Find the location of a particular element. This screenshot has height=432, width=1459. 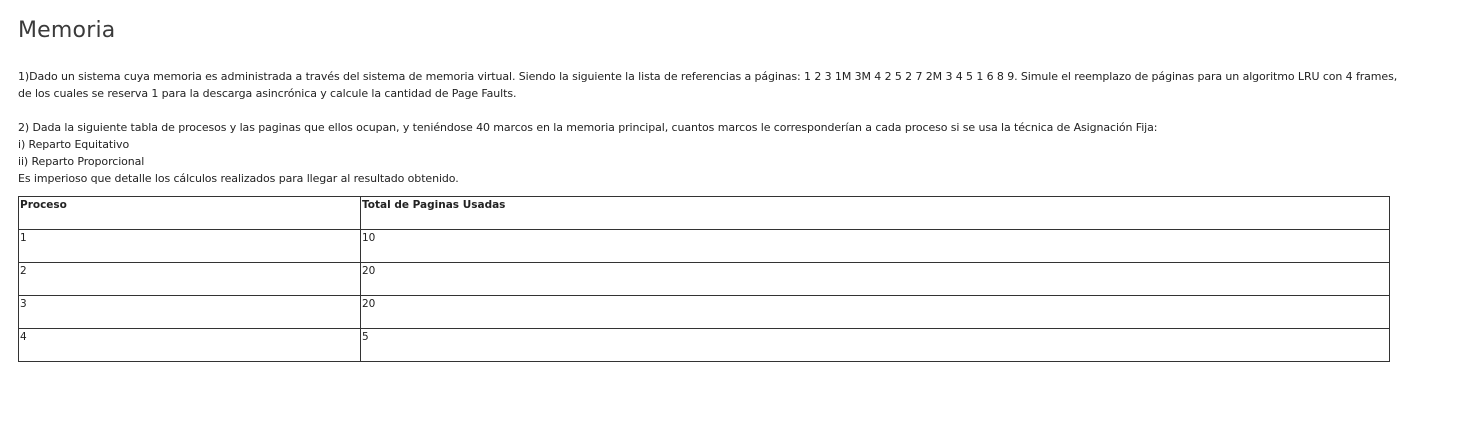

header-total-paginas: Total de Paginas Usadas is located at coordinates (875, 213).